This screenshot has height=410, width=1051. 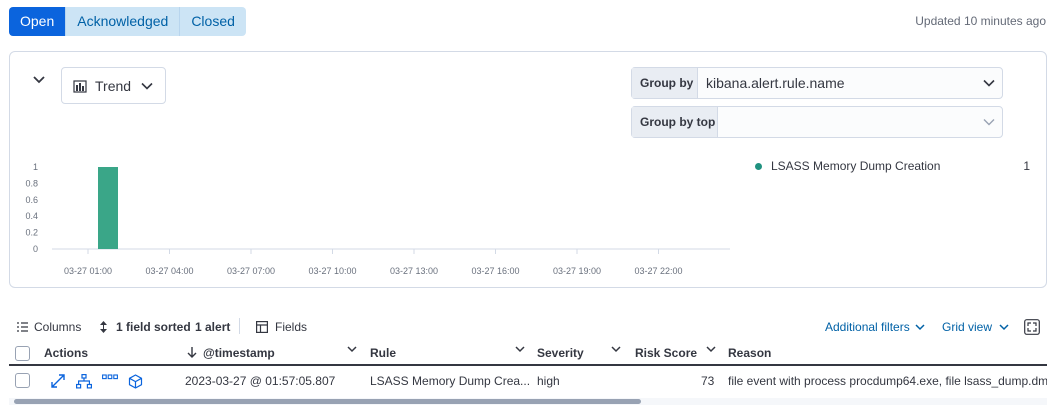 I want to click on x-tick-label: 03-27 16:00, so click(x=495, y=271).